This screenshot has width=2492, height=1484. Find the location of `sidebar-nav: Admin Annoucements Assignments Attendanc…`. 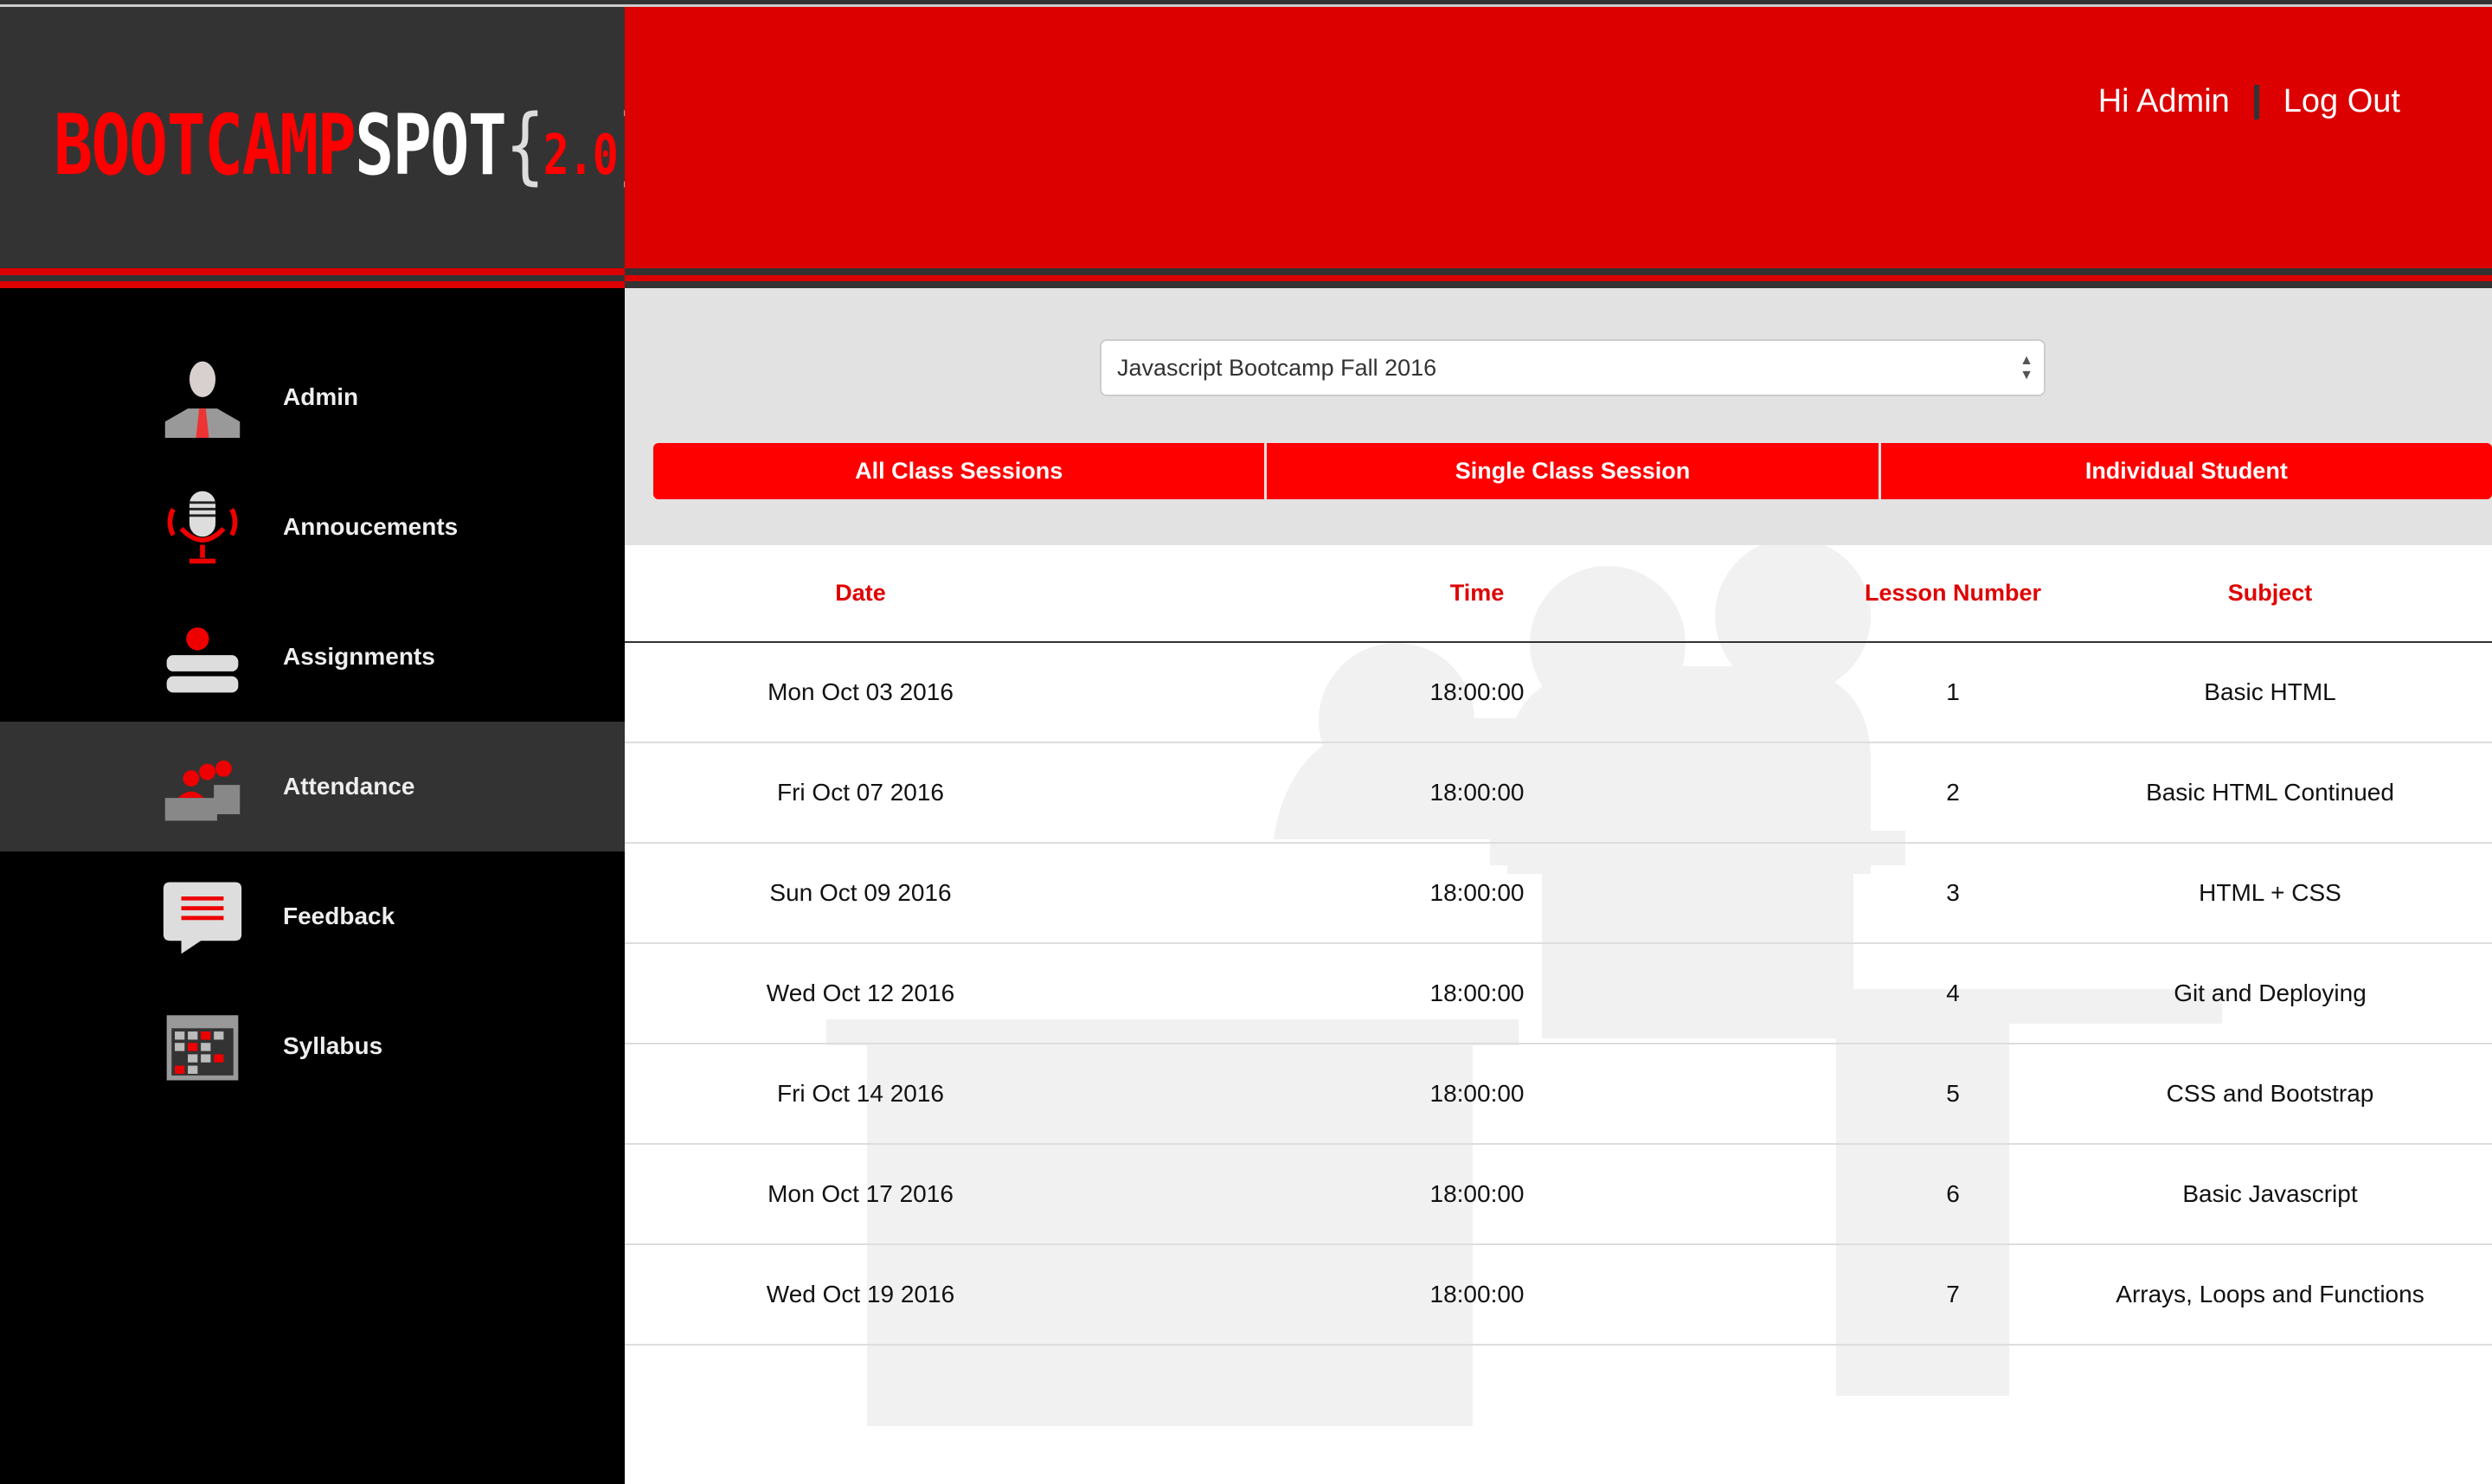

sidebar-nav: Admin Annoucements Assignments Attendanc… is located at coordinates (312, 722).